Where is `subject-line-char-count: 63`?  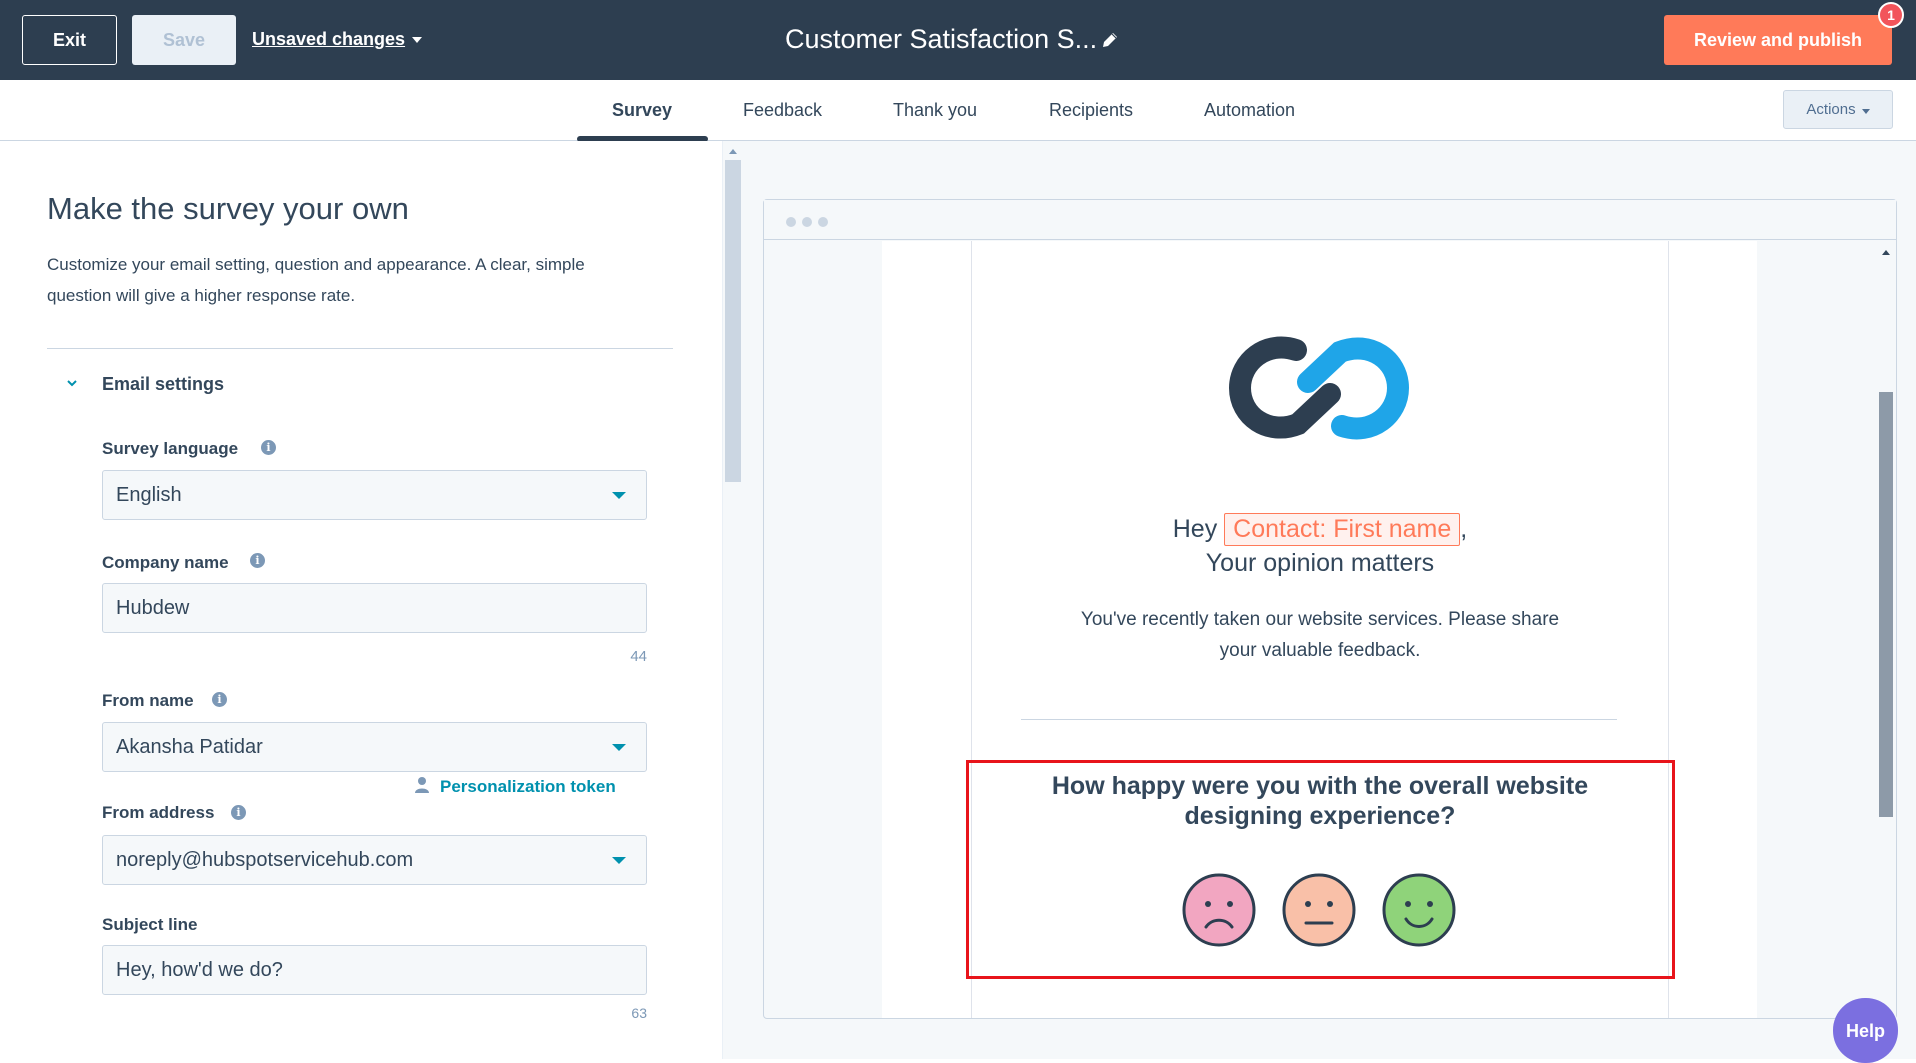
subject-line-char-count: 63 is located at coordinates (639, 1013).